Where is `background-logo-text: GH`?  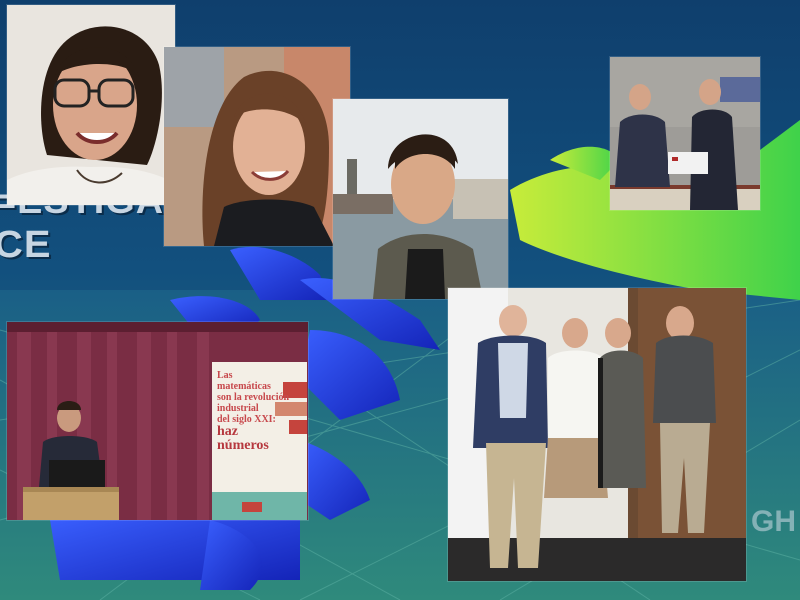 background-logo-text: GH is located at coordinates (773, 521).